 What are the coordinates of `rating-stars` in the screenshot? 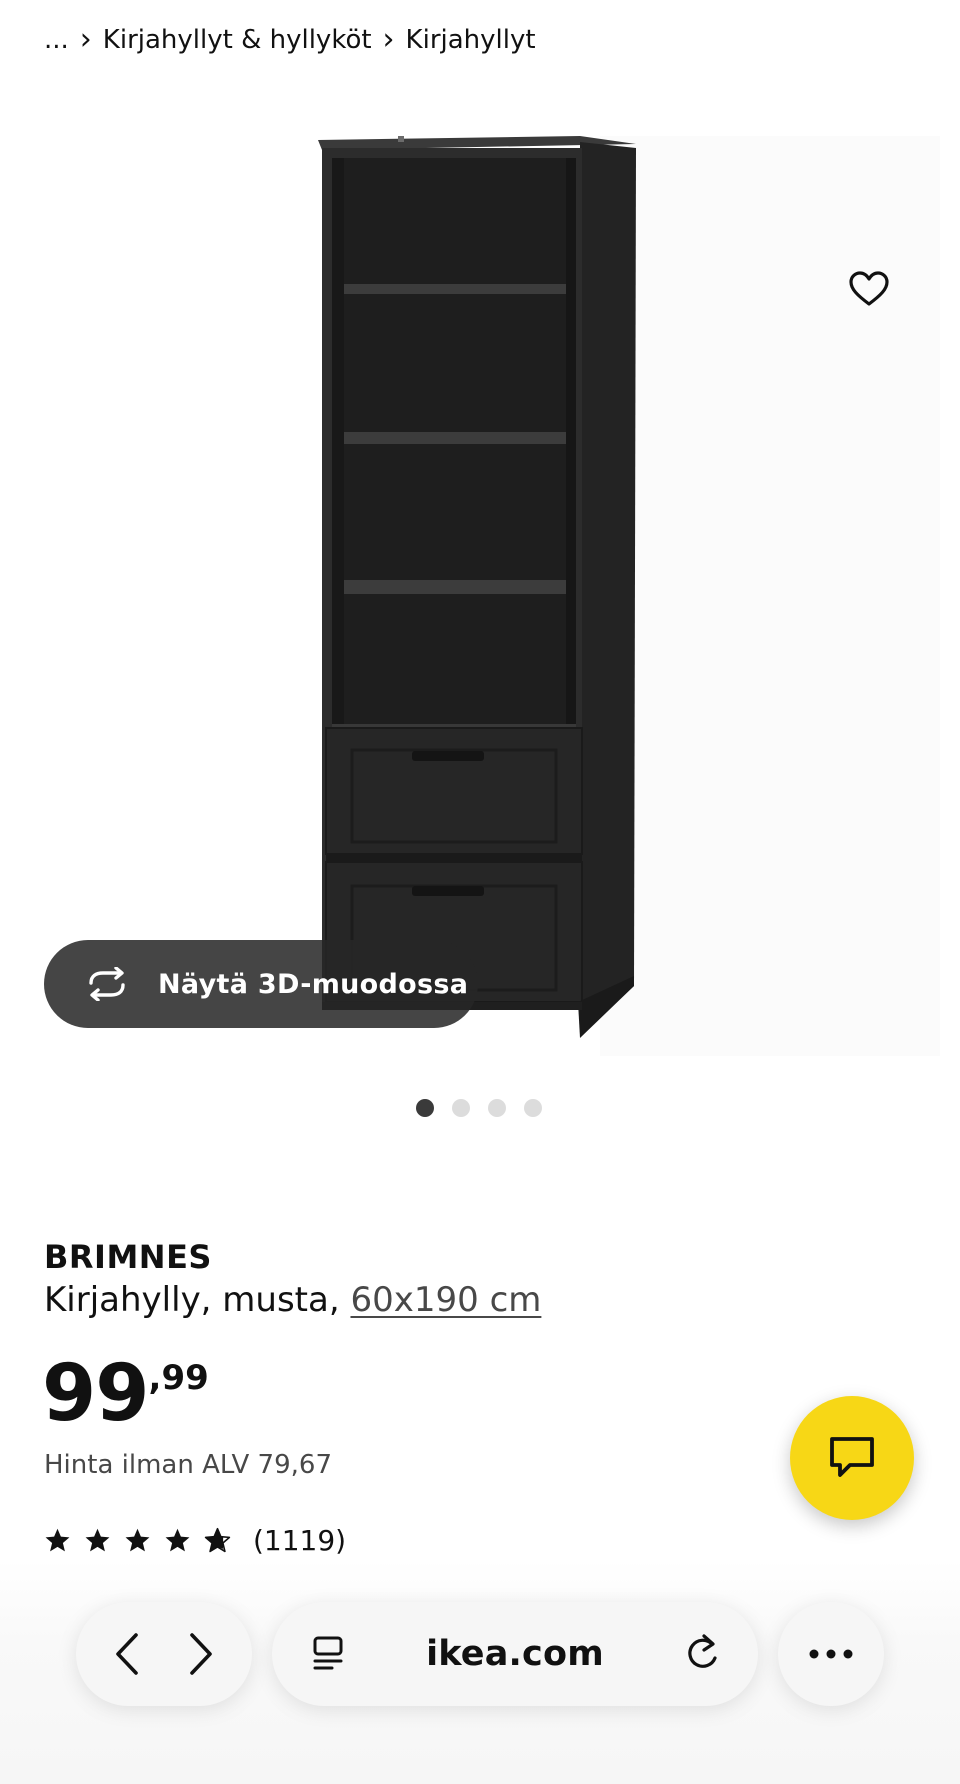 It's located at (137, 1540).